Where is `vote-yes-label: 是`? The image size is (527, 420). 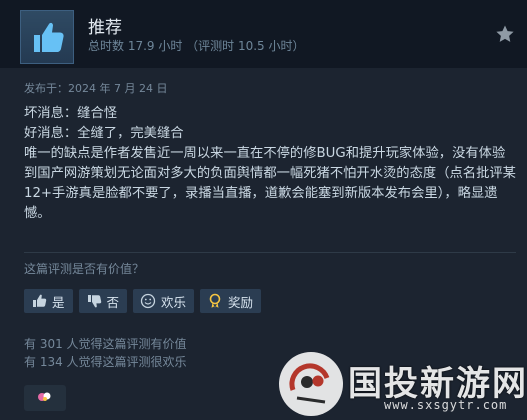 vote-yes-label: 是 is located at coordinates (58, 302).